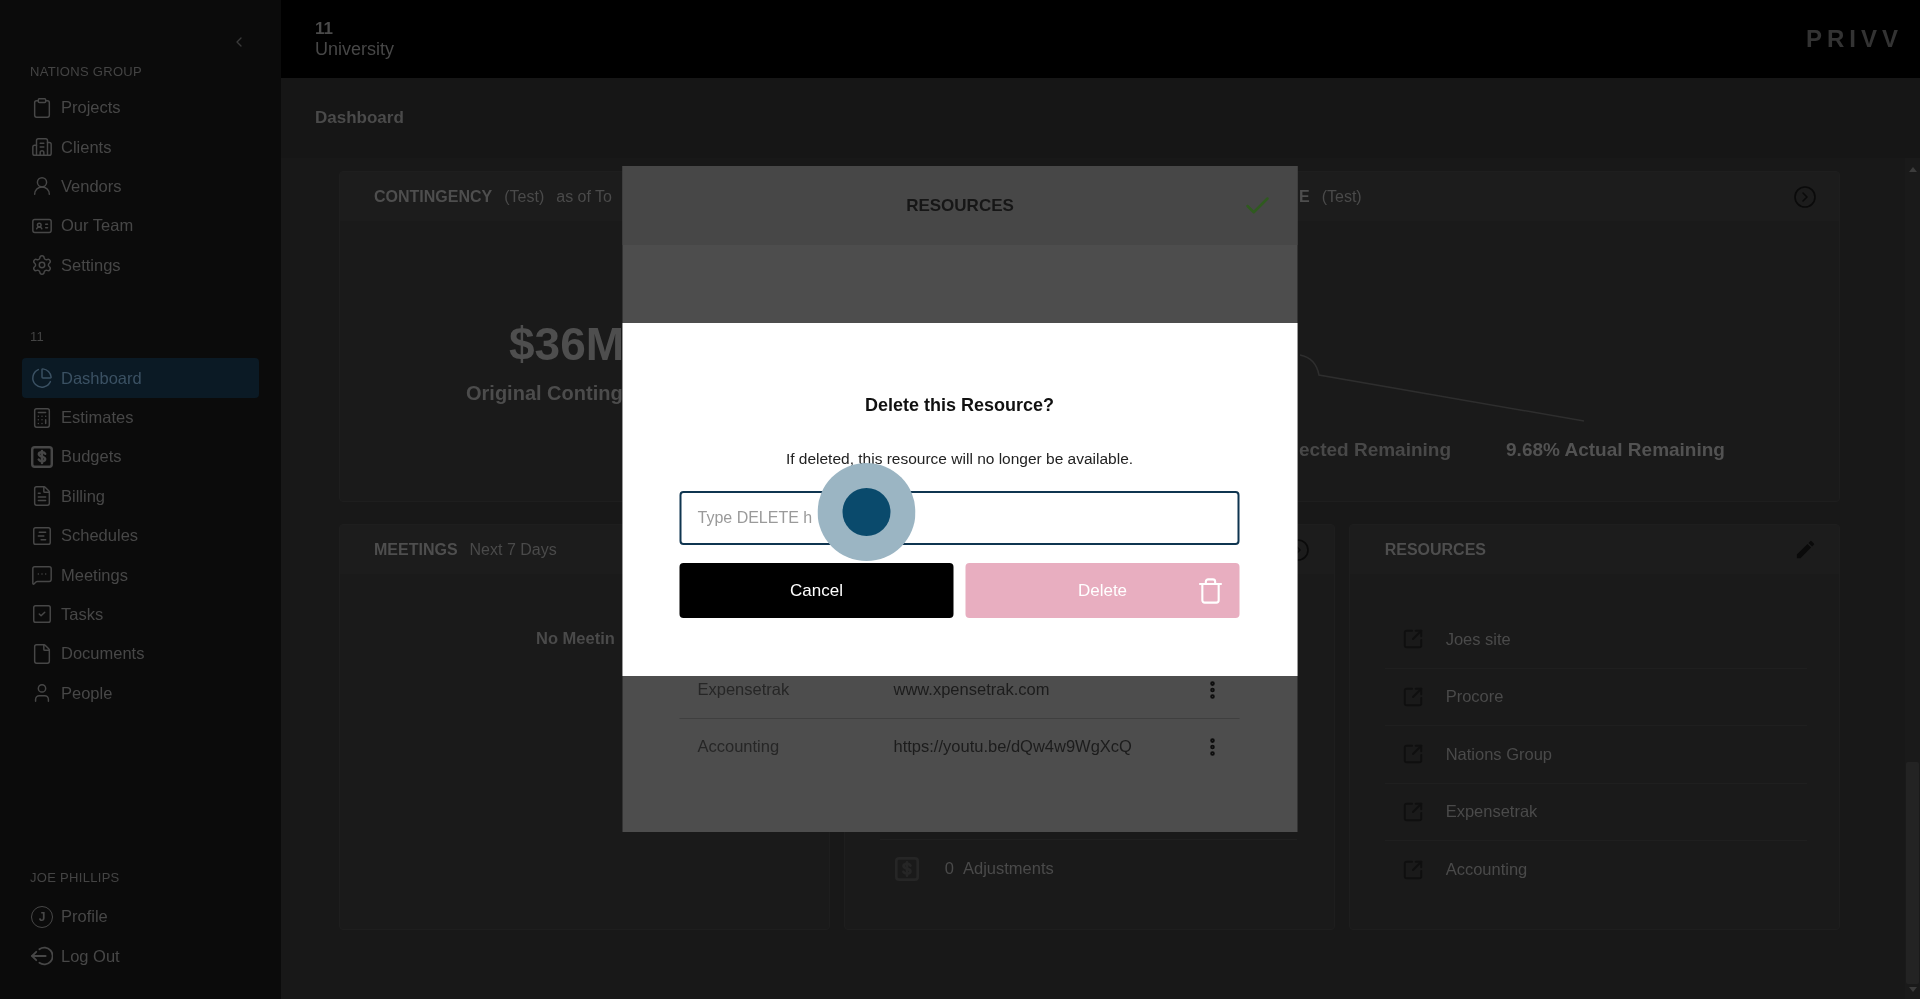 The height and width of the screenshot is (999, 1920). I want to click on sidebar-item: Estimates, so click(140, 417).